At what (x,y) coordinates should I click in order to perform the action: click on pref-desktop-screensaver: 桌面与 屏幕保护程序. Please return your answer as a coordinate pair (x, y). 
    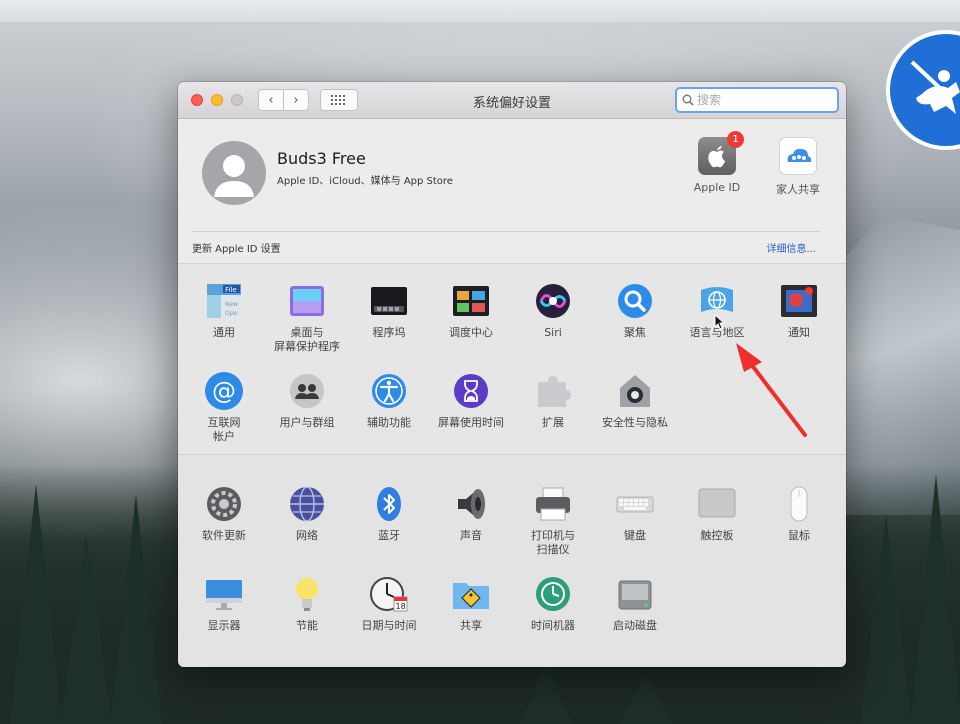
    Looking at the image, I should click on (307, 318).